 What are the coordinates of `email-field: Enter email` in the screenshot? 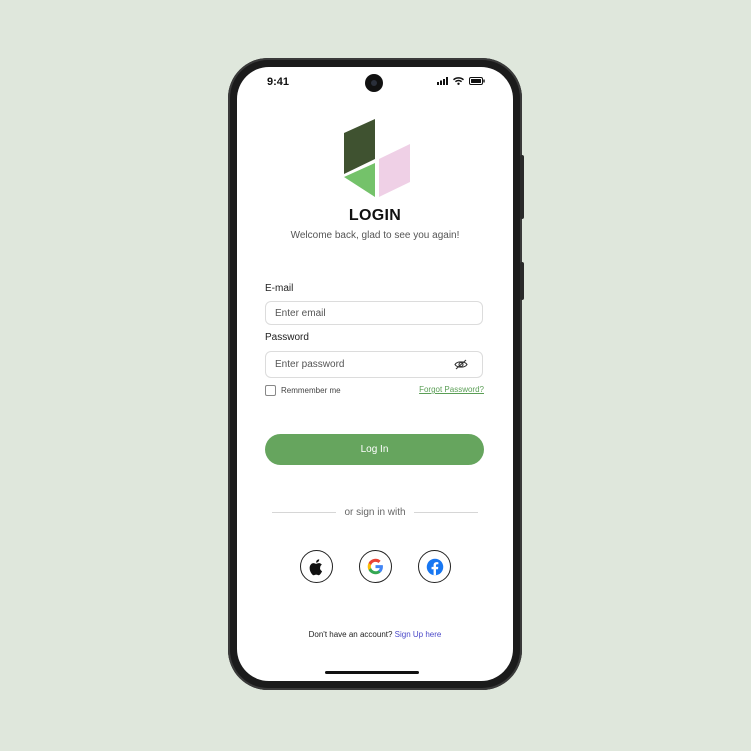 It's located at (374, 313).